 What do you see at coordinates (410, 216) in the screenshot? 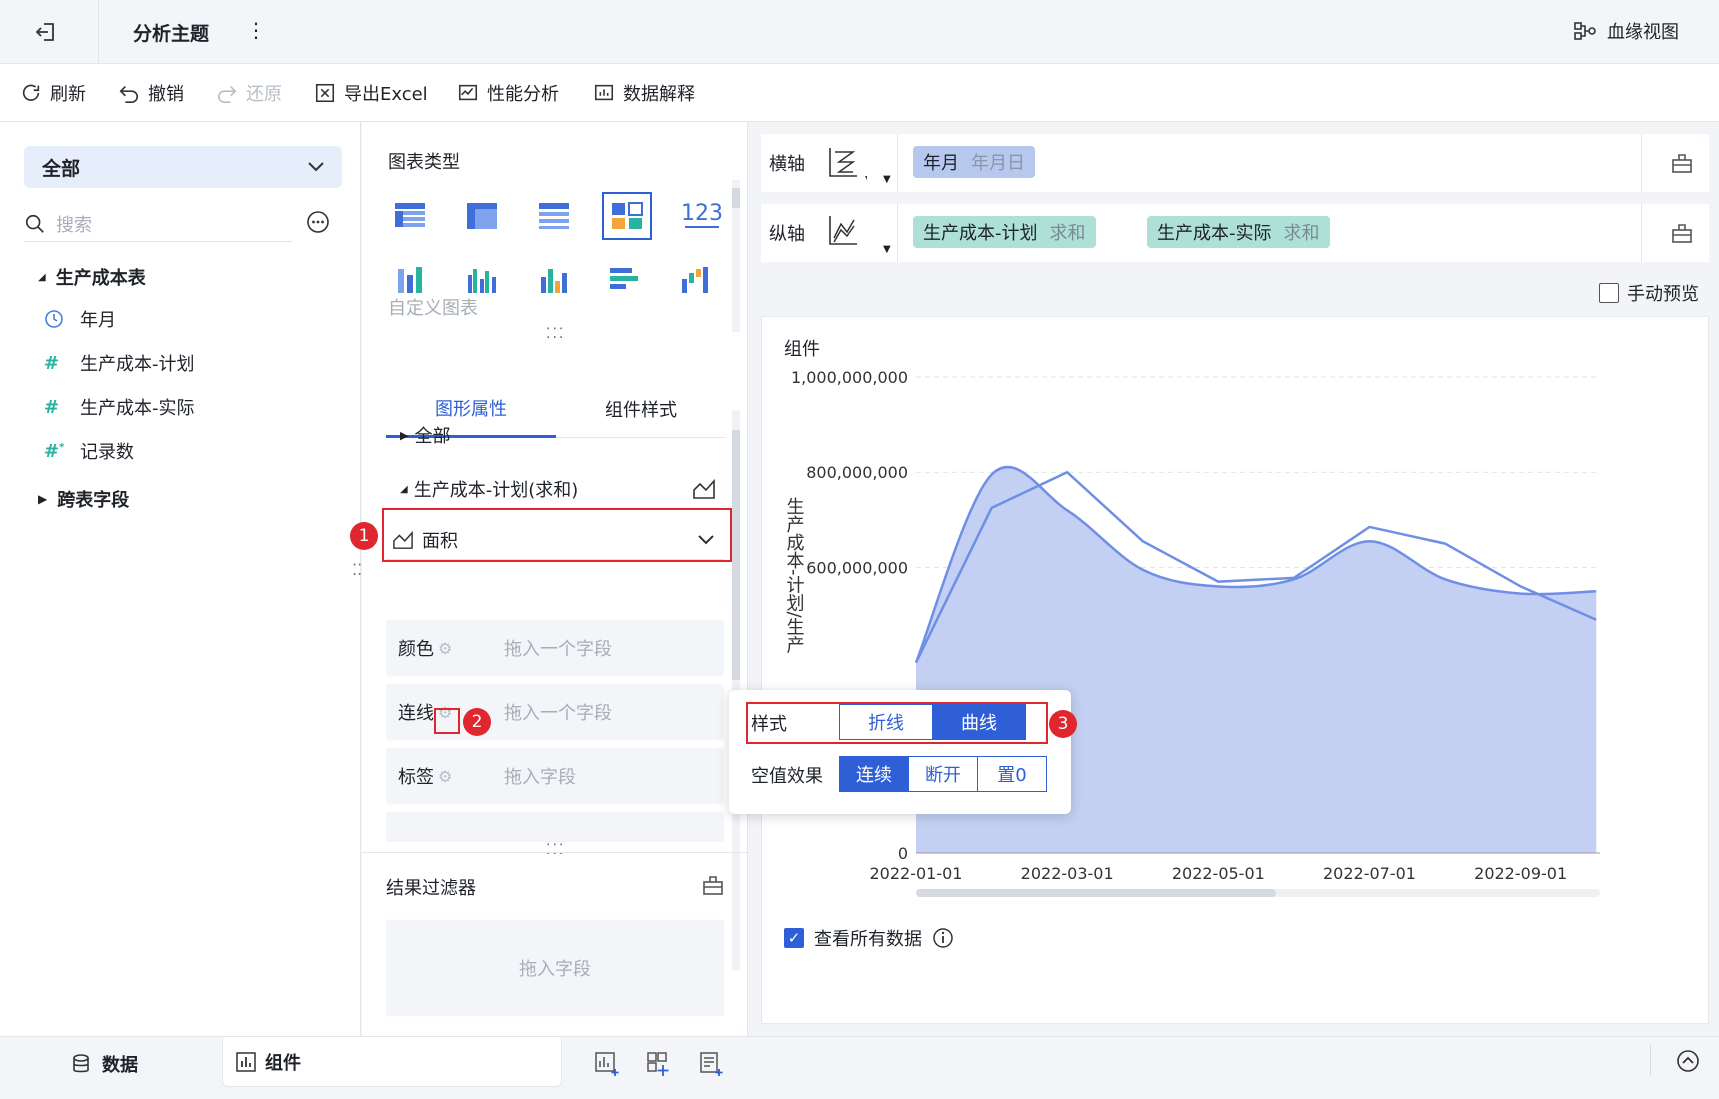
I see `table-chart-icon` at bounding box center [410, 216].